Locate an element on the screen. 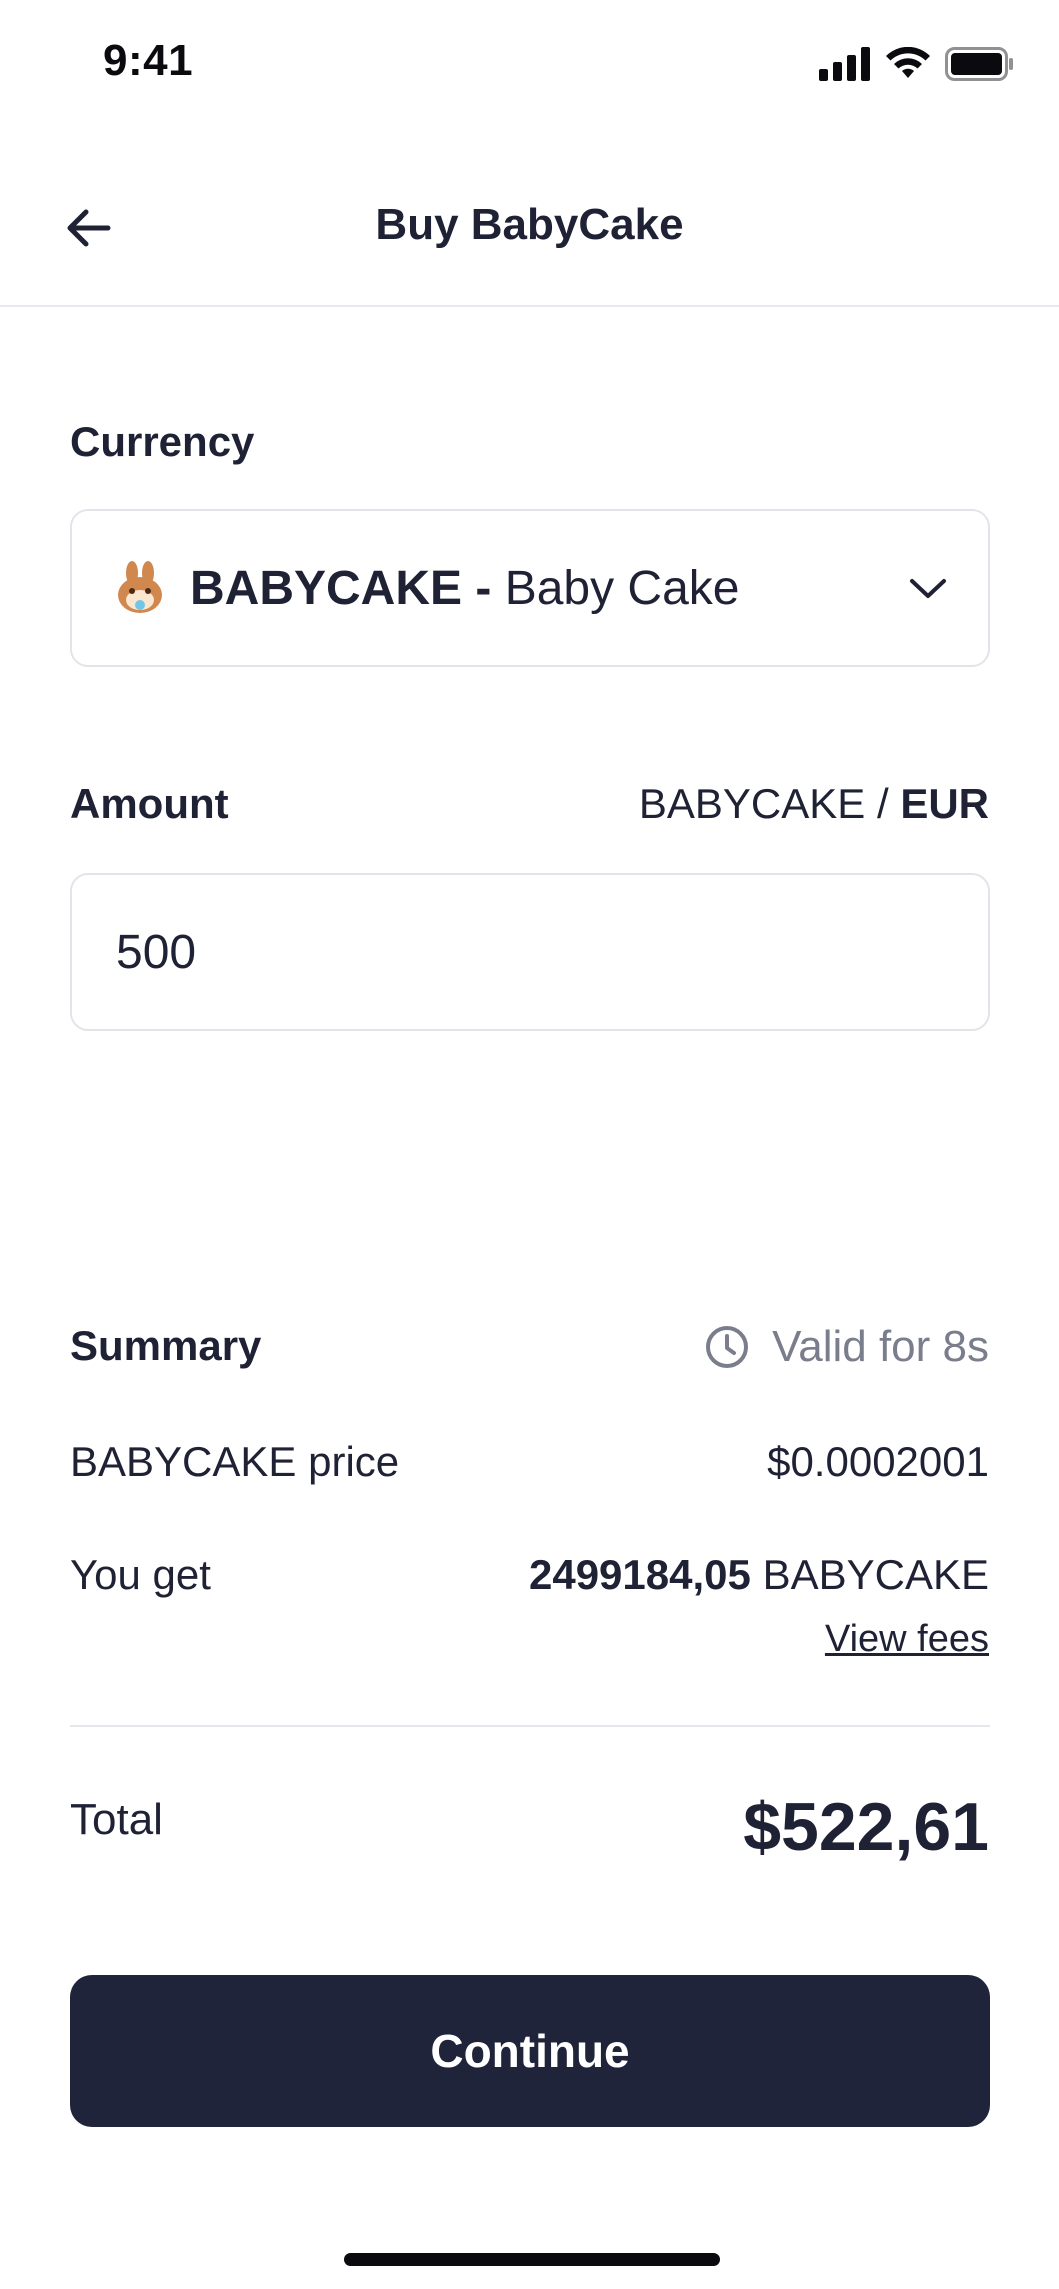 This screenshot has width=1059, height=2289. header-divider is located at coordinates (529, 306).